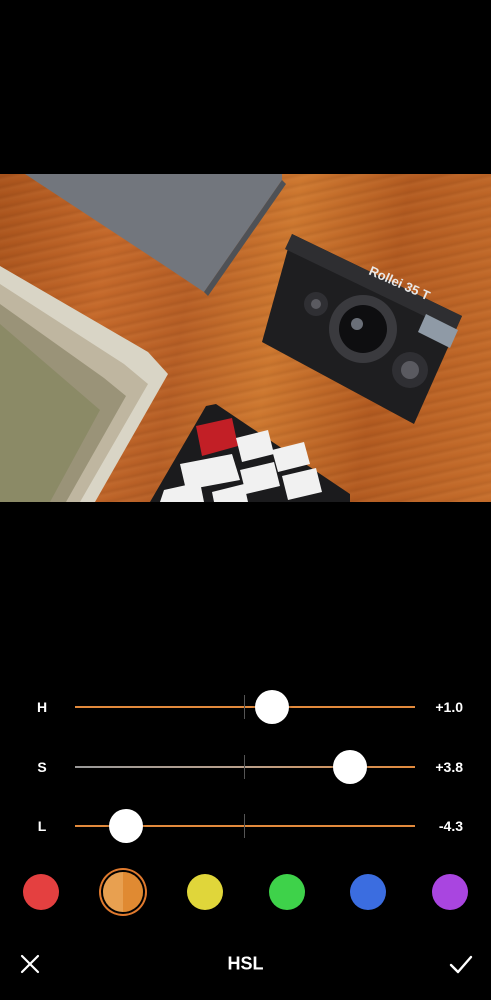 This screenshot has height=1000, width=491. Describe the element at coordinates (449, 707) in the screenshot. I see `slider-value: +1.0` at that location.